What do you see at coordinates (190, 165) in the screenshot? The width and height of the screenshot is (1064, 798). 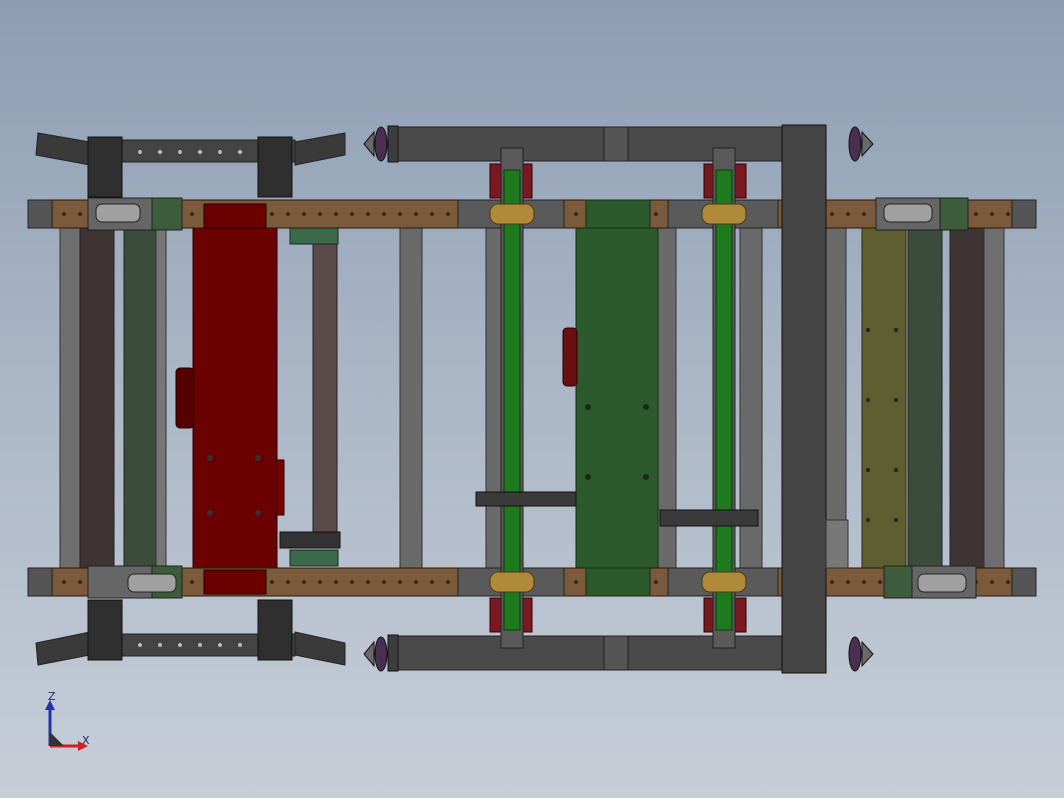 I see `top-left-outrigger` at bounding box center [190, 165].